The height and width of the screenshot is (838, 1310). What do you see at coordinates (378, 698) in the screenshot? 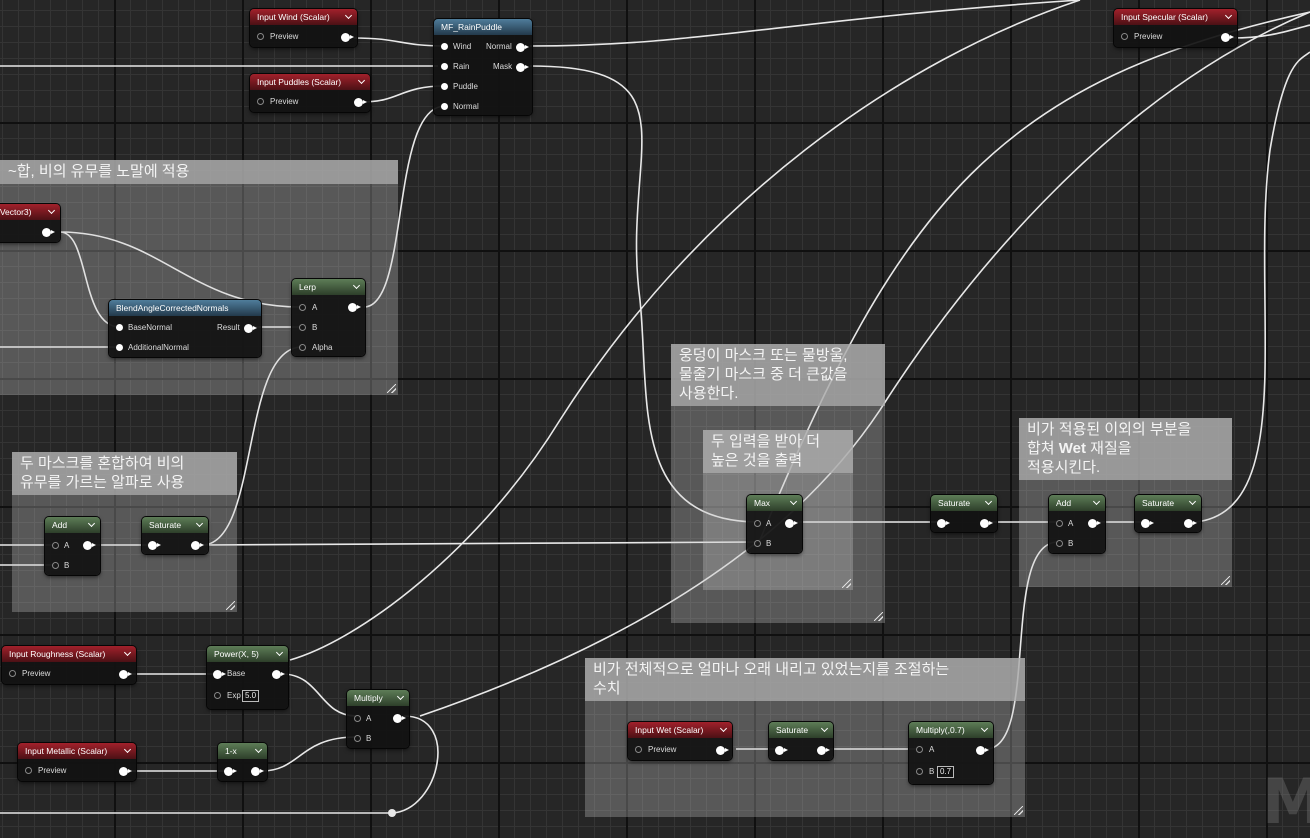
I see `node-header: Multiply` at bounding box center [378, 698].